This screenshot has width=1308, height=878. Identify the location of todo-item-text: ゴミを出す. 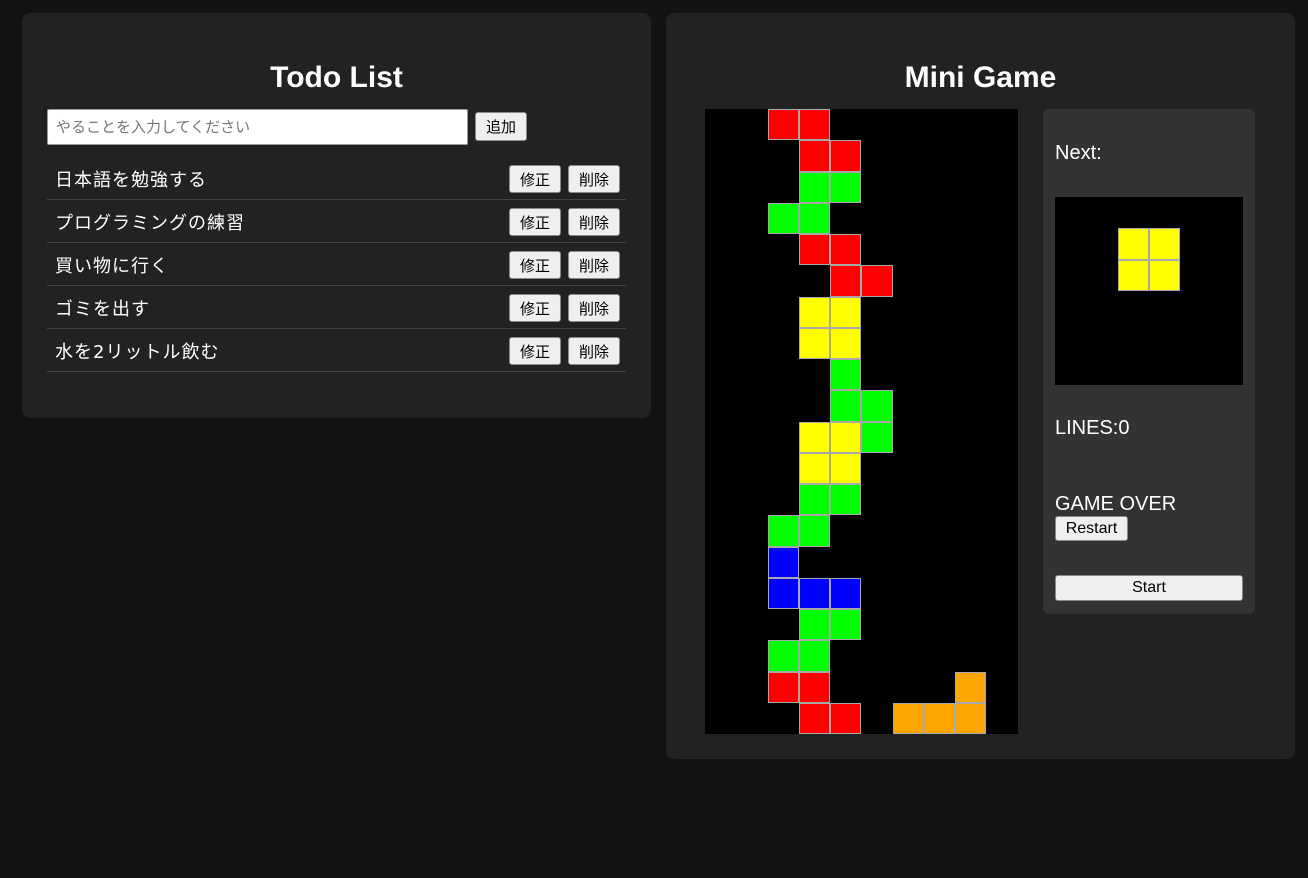
(102, 309).